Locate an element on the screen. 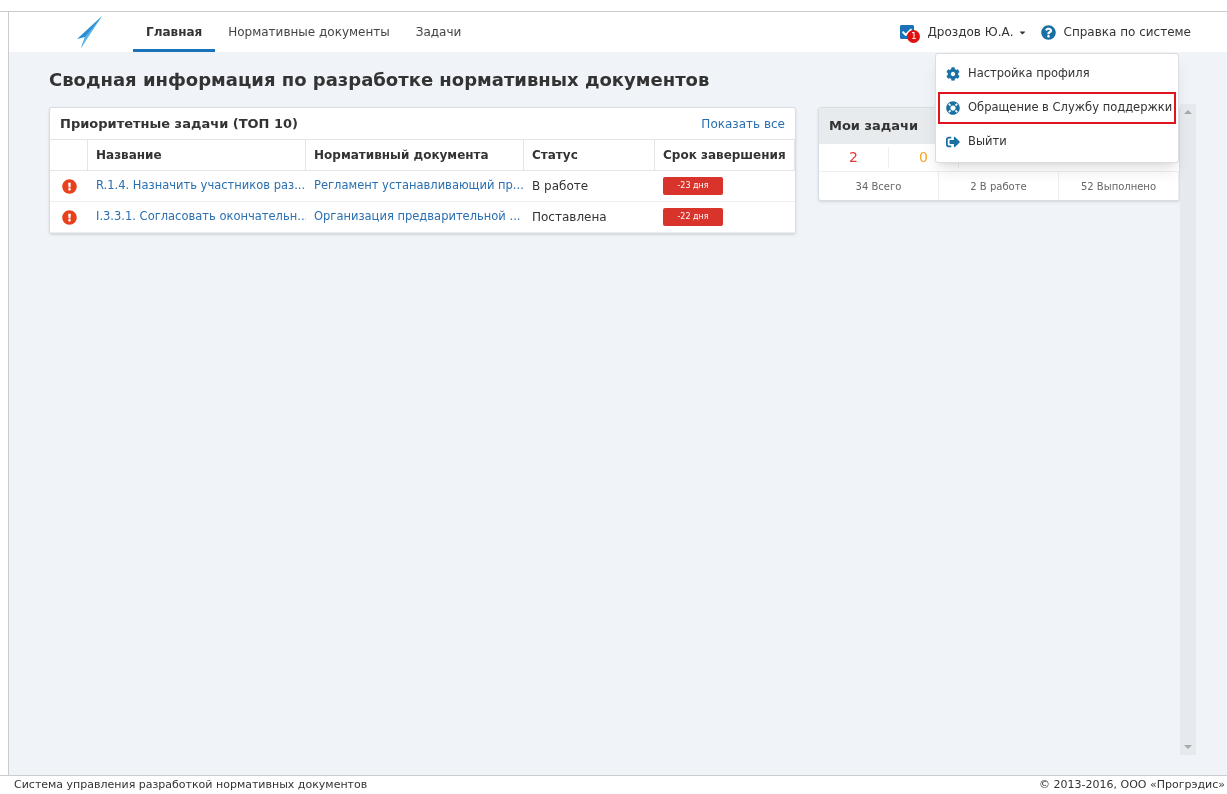 The height and width of the screenshot is (794, 1227). user-menu-button: Дроздов Ю.А. is located at coordinates (977, 32).